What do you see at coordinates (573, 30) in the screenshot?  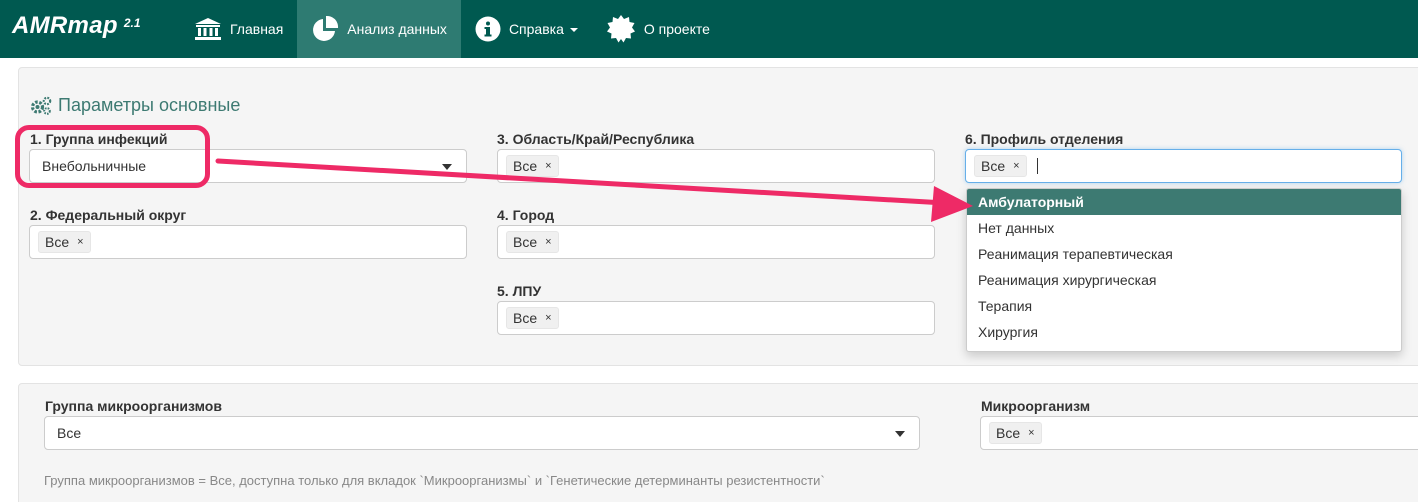 I see `chevron-down-icon` at bounding box center [573, 30].